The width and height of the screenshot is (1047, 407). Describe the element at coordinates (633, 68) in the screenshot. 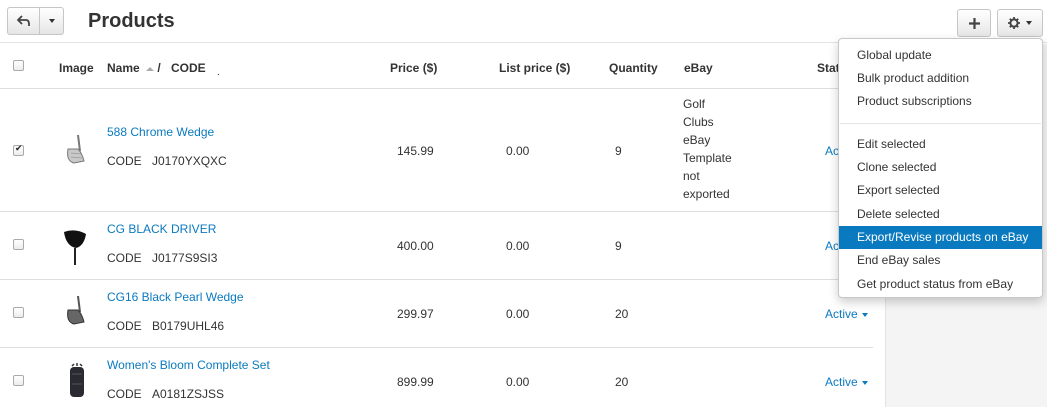

I see `column-quantity: Quantity` at that location.